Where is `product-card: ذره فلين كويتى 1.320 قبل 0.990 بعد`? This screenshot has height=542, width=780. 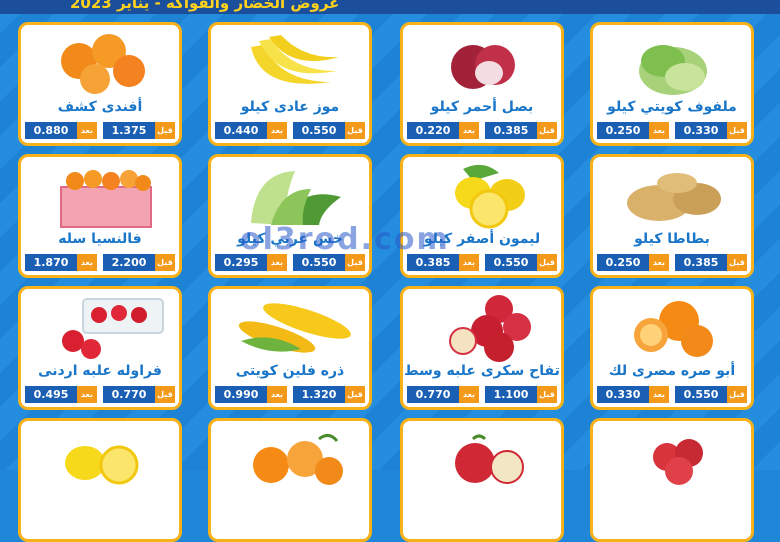
product-card: ذره فلين كويتى 1.320 قبل 0.990 بعد is located at coordinates (290, 348).